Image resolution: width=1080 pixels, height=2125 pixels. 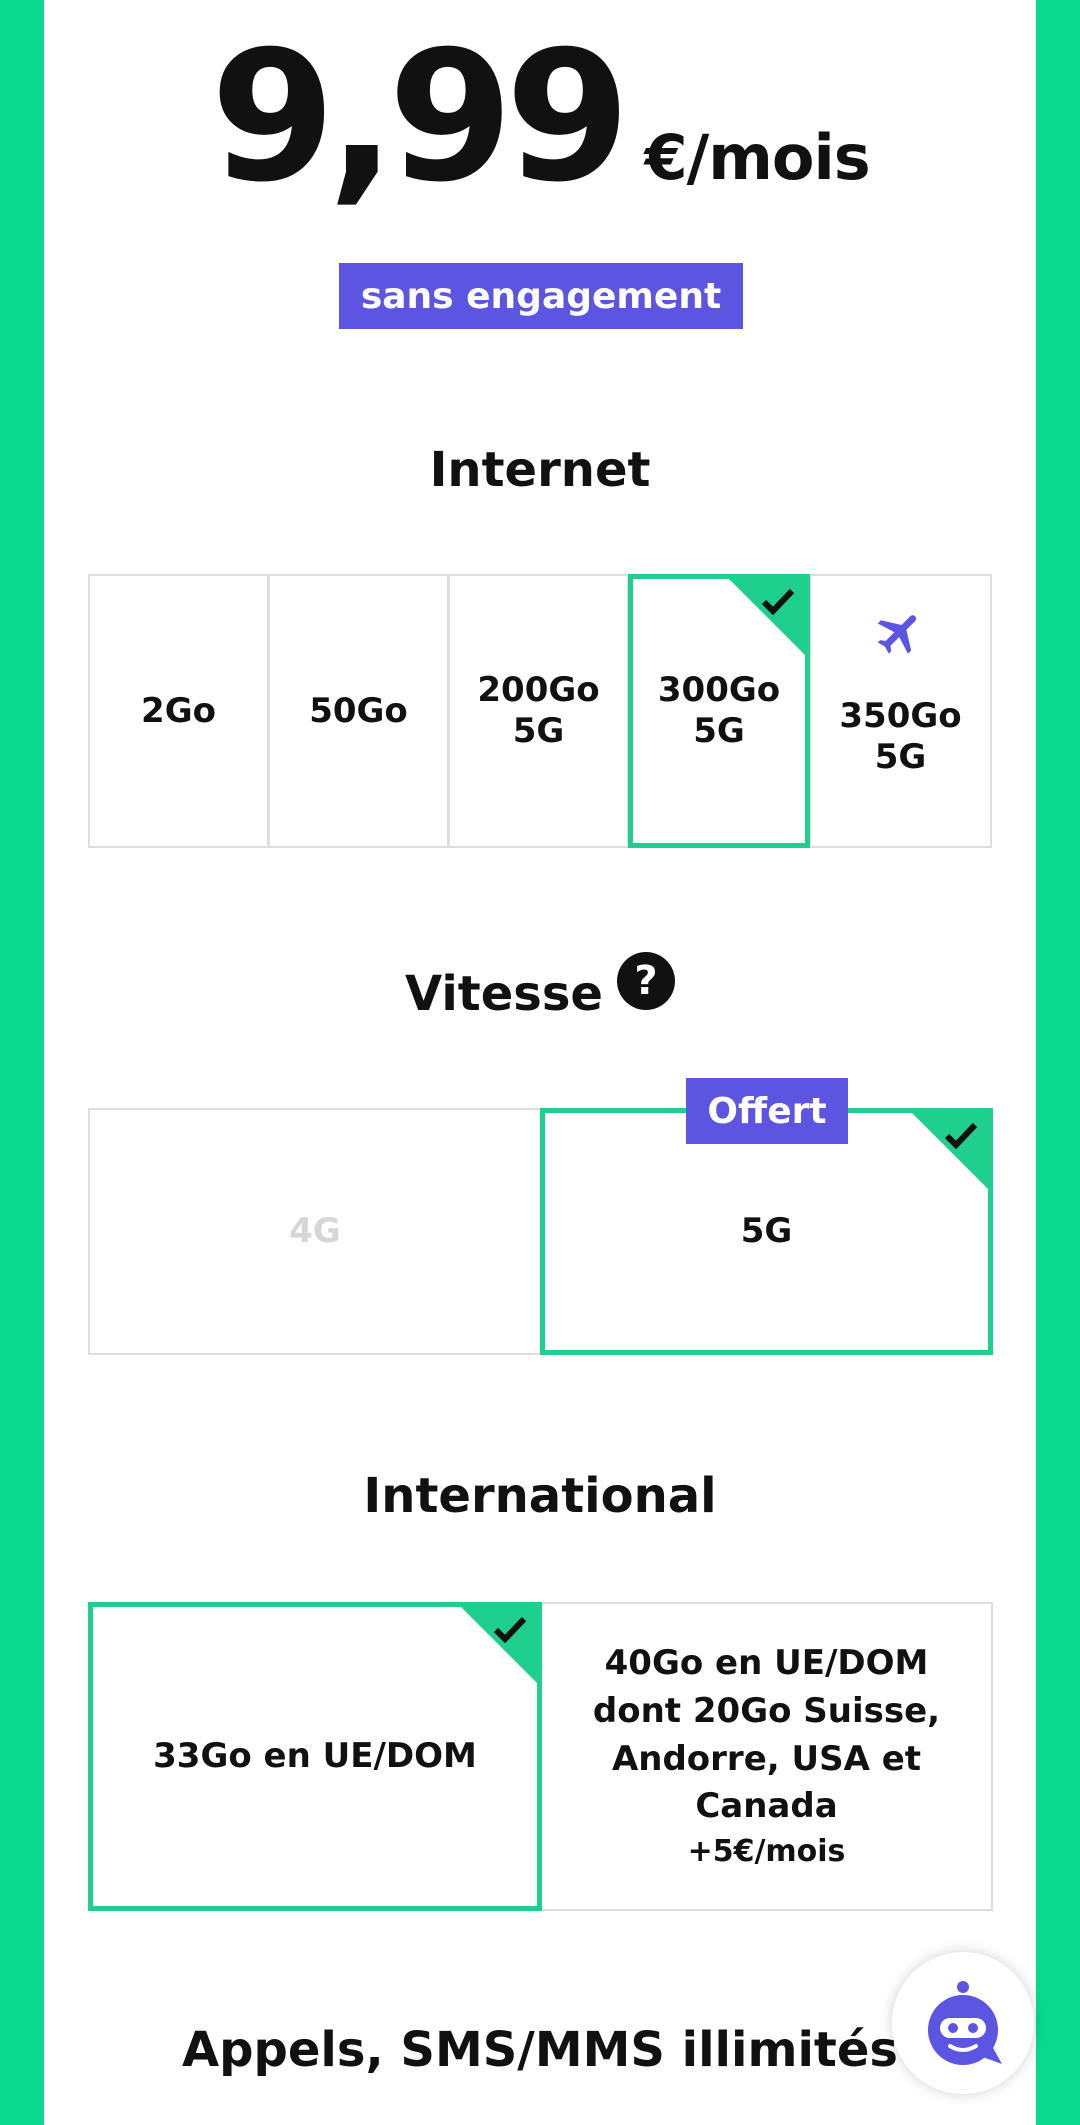 I want to click on internet-option-50go: 50Go, so click(x=358, y=711).